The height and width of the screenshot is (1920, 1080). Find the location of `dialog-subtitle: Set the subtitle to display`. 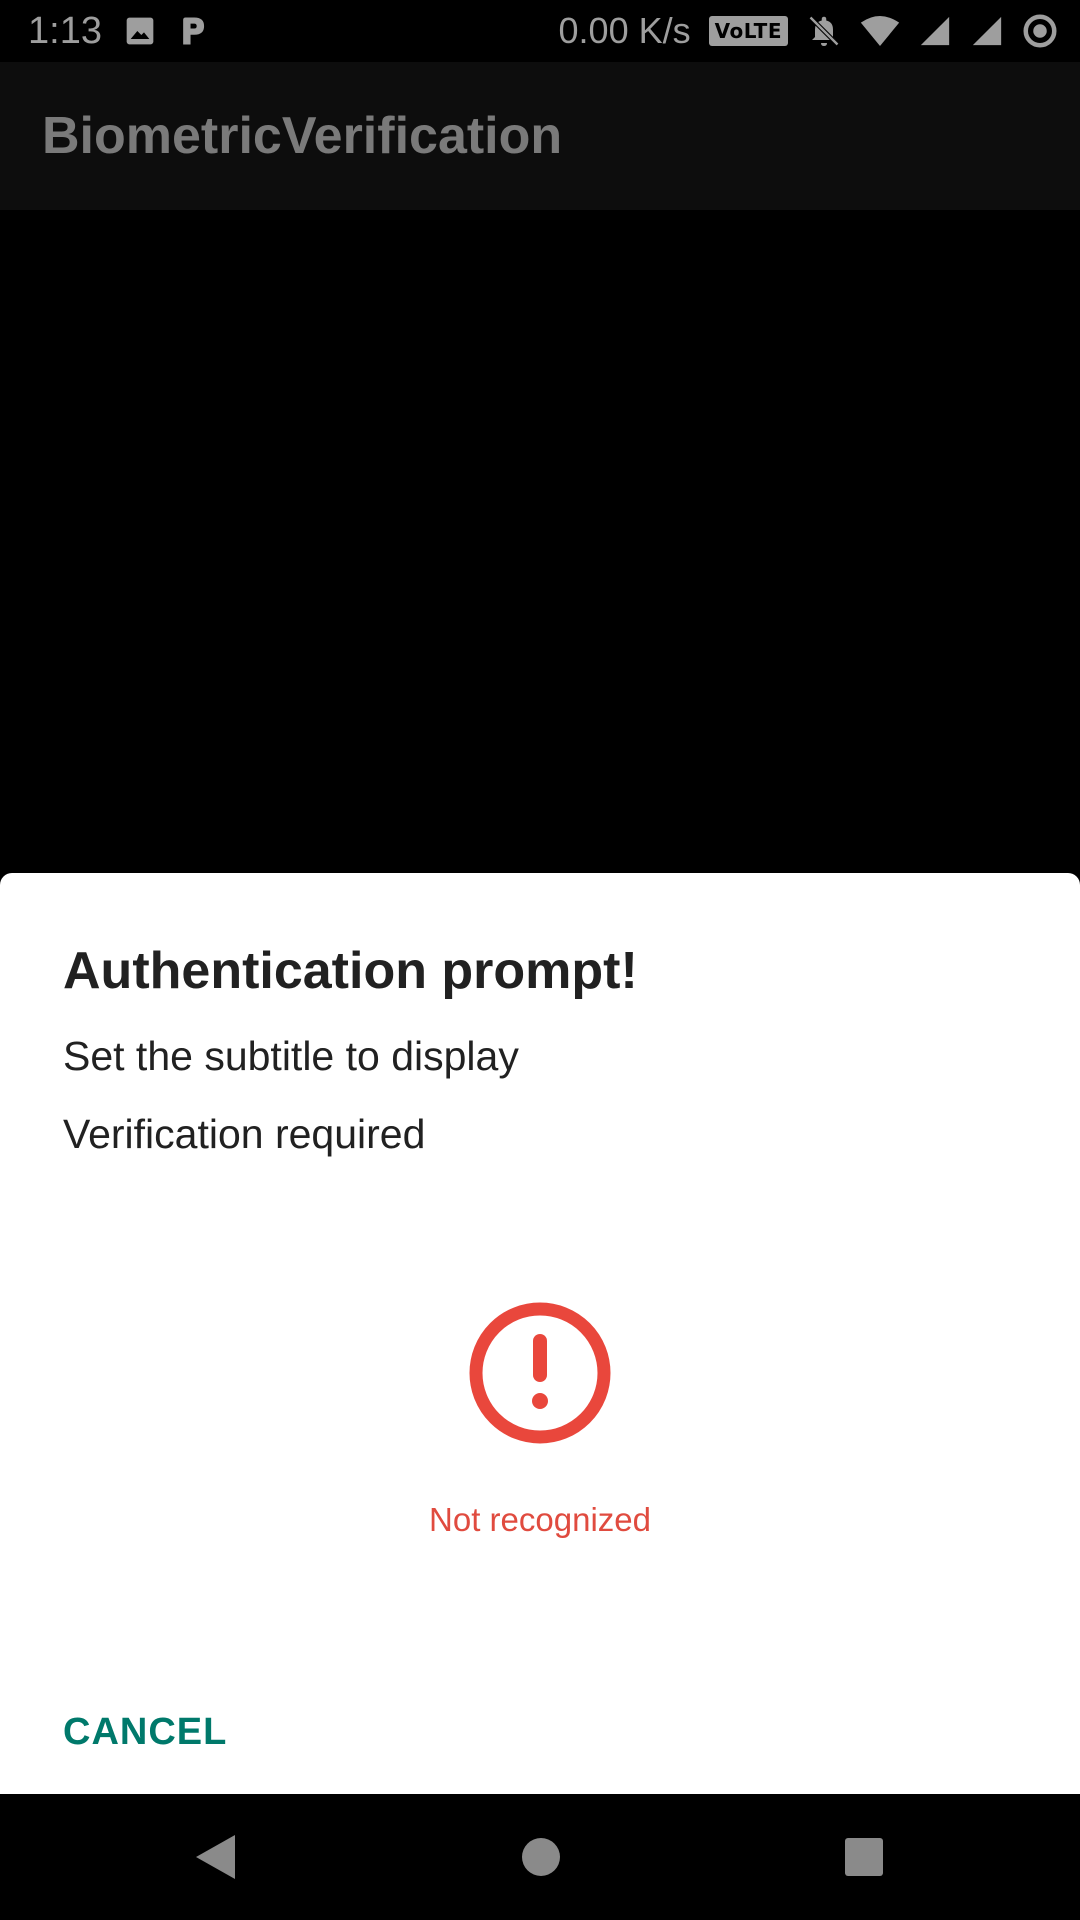

dialog-subtitle: Set the subtitle to display is located at coordinates (291, 1056).